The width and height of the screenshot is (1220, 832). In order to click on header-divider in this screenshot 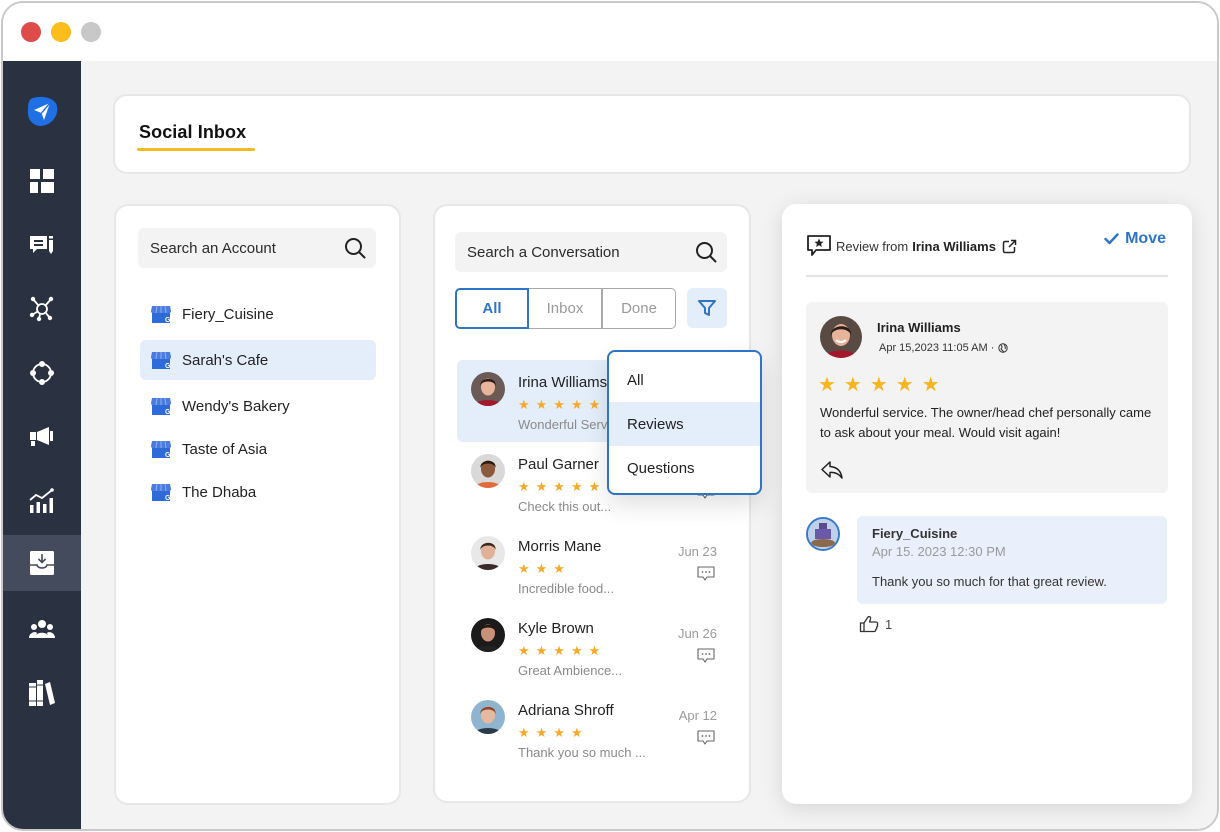, I will do `click(987, 276)`.